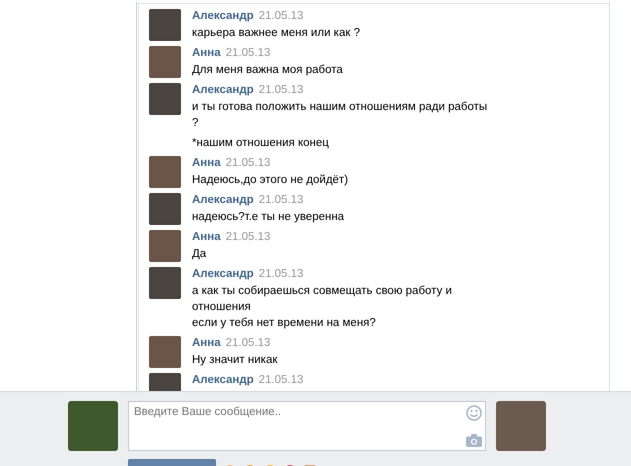  What do you see at coordinates (235, 360) in the screenshot?
I see `message-text: Ну значит никак` at bounding box center [235, 360].